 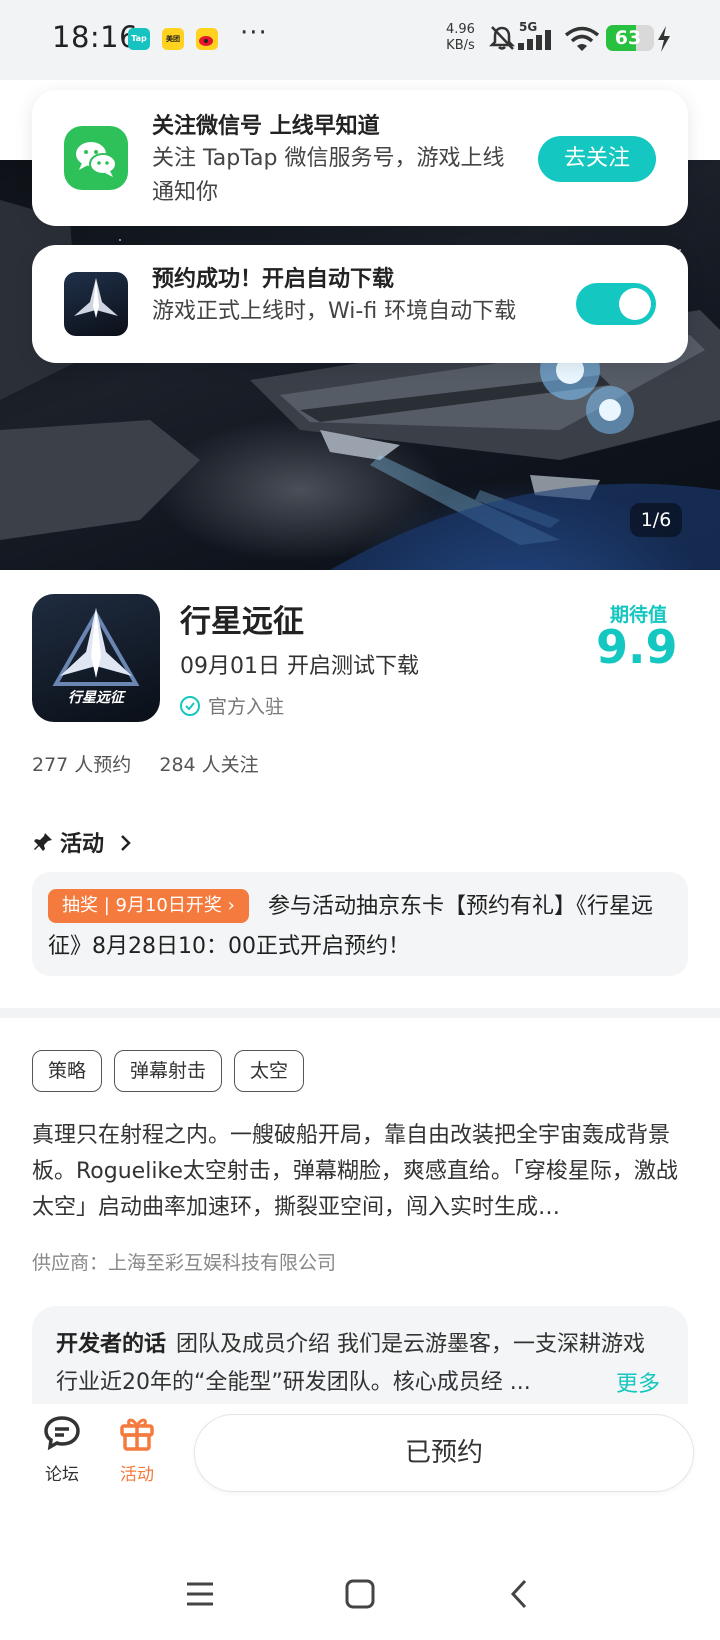 I want to click on tag-strategy: 策略, so click(x=67, y=1071).